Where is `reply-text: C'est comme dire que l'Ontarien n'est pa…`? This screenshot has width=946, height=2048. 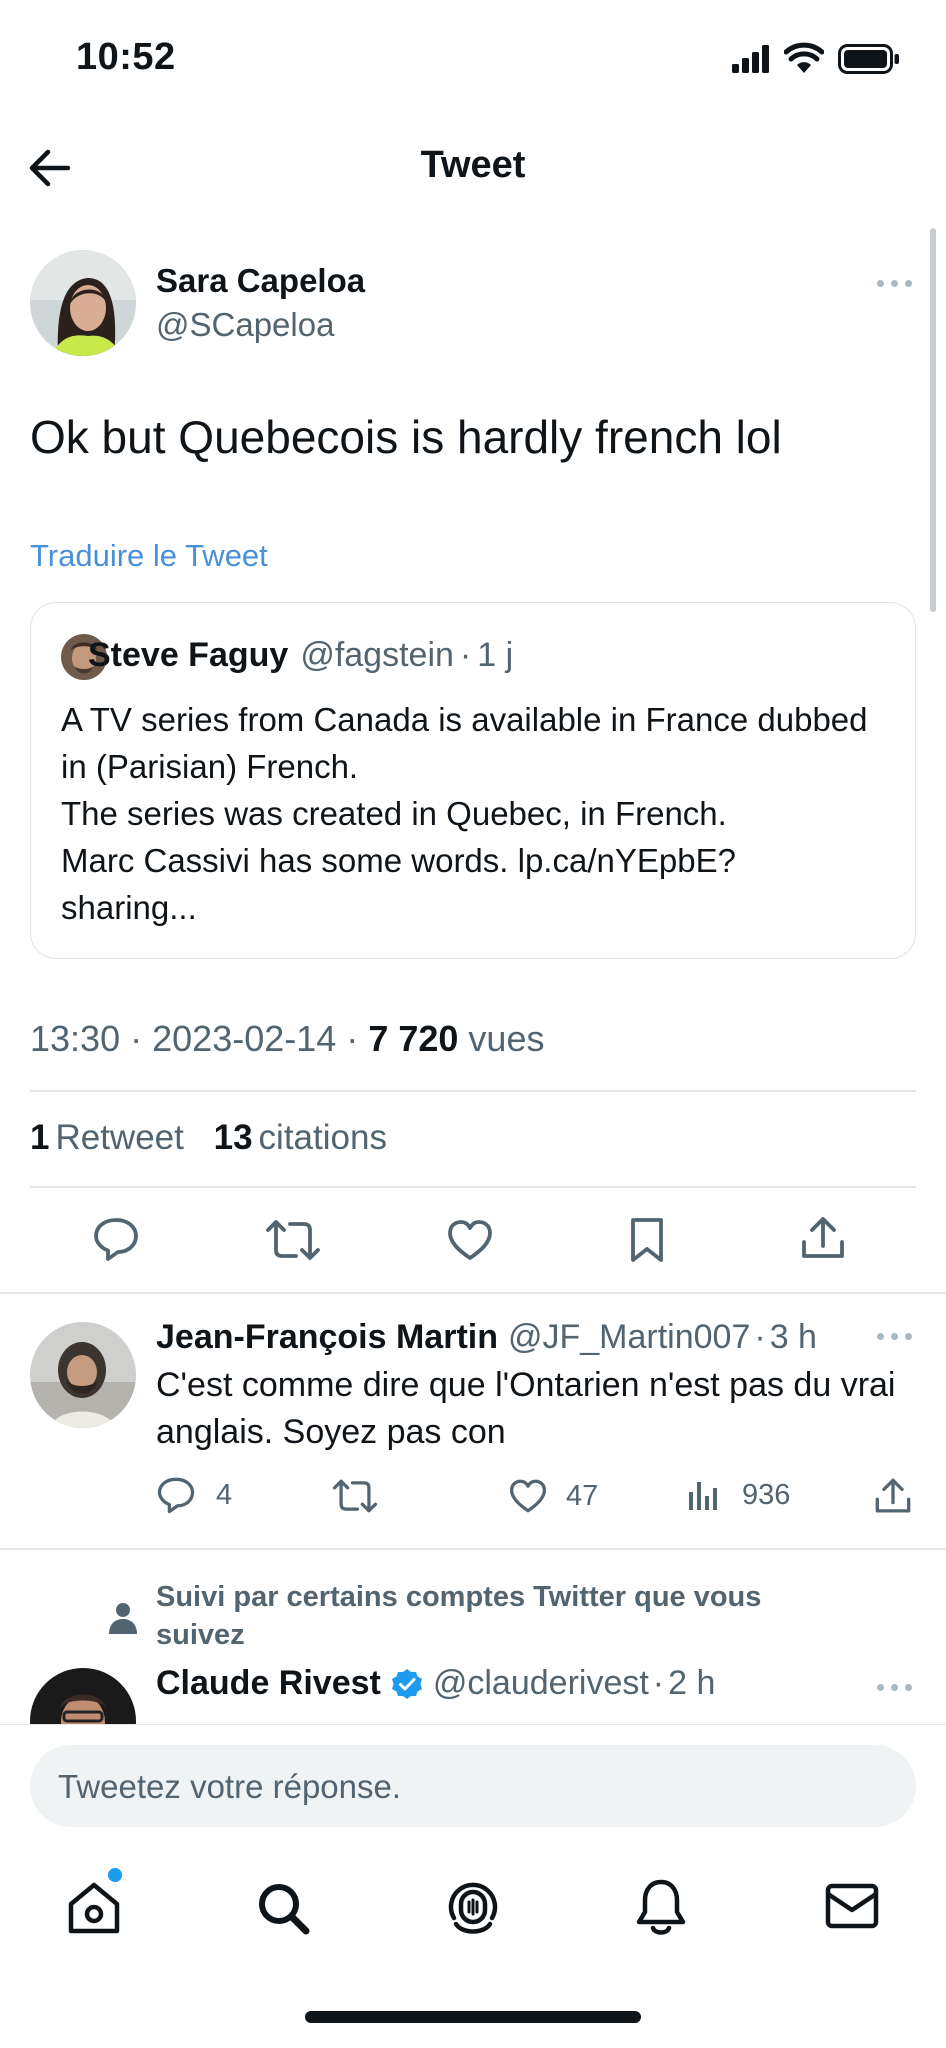
reply-text: C'est comme dire que l'Ontarien n'est pa… is located at coordinates (526, 1408).